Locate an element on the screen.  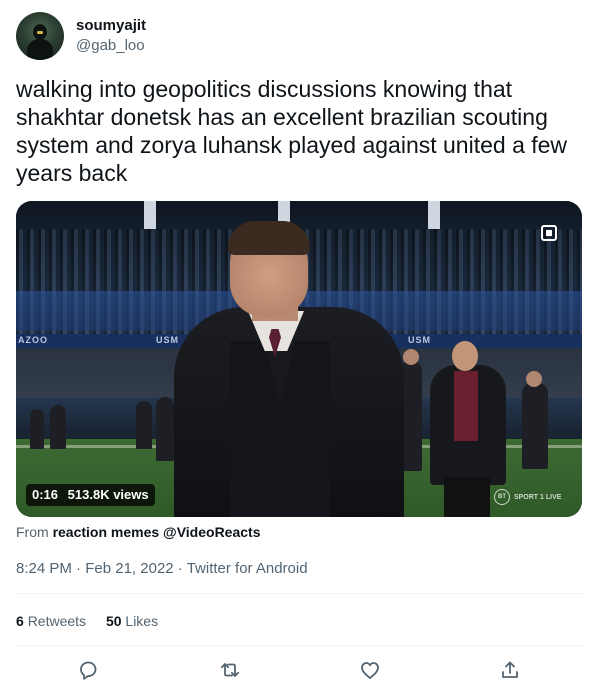
tweet-time: 8:24 PM is located at coordinates (44, 568).